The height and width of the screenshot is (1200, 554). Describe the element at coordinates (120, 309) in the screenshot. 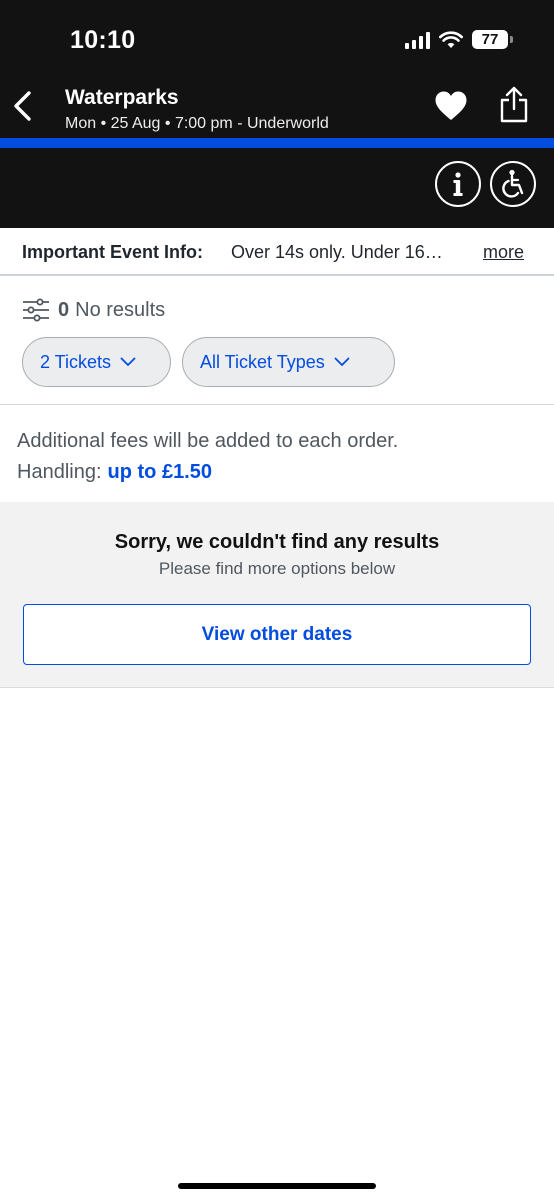

I see `results-label: No results` at that location.